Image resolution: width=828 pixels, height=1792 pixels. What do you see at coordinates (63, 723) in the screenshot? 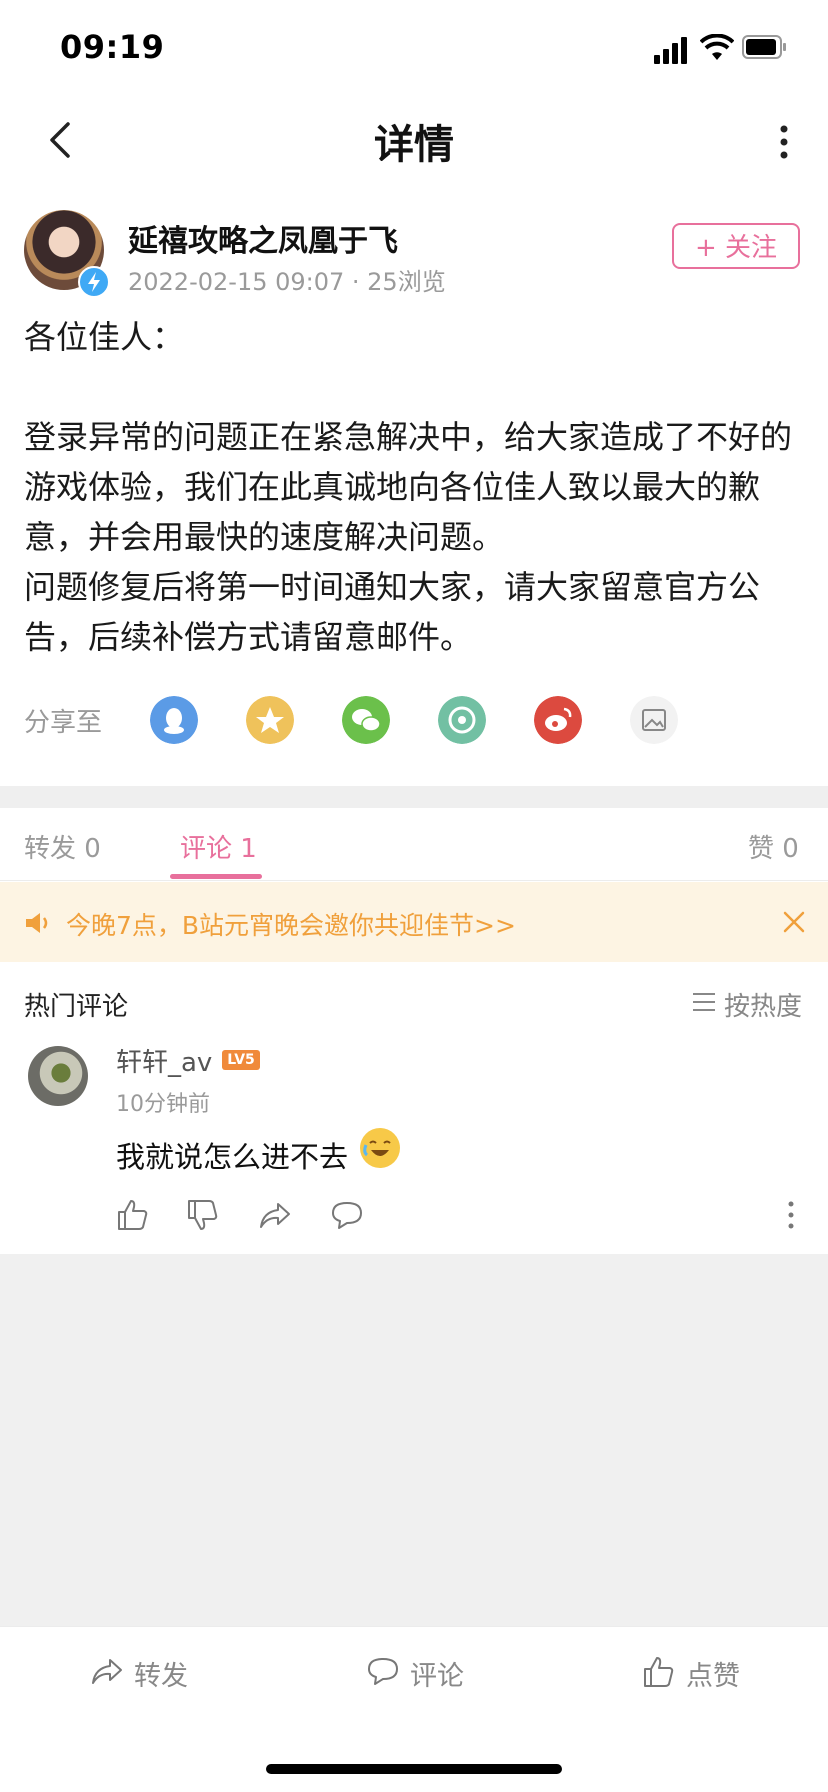
I see `share-label: 分享至` at bounding box center [63, 723].